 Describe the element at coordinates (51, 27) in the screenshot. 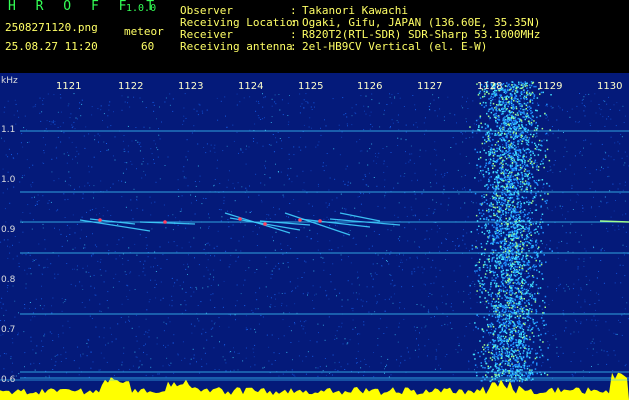

I see `file-name: 2508271120.png` at that location.